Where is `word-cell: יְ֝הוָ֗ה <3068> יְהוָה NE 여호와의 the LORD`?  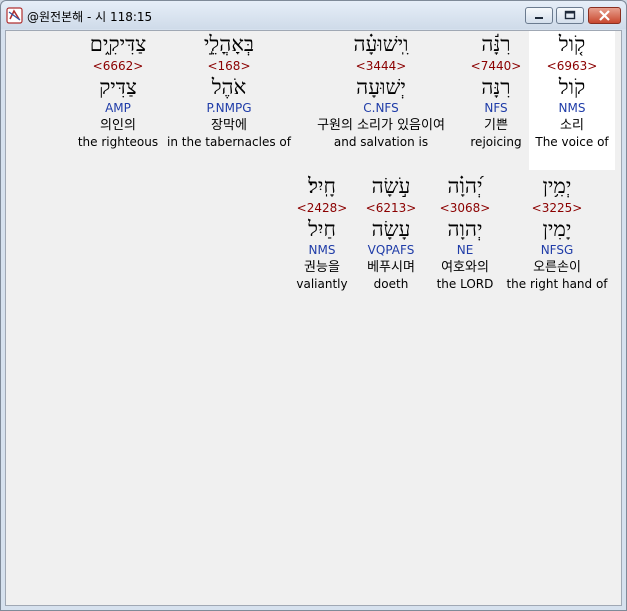 word-cell: יְ֝הוָ֗ה <3068> יְהוָה NE 여호와의 the LORD is located at coordinates (465, 232).